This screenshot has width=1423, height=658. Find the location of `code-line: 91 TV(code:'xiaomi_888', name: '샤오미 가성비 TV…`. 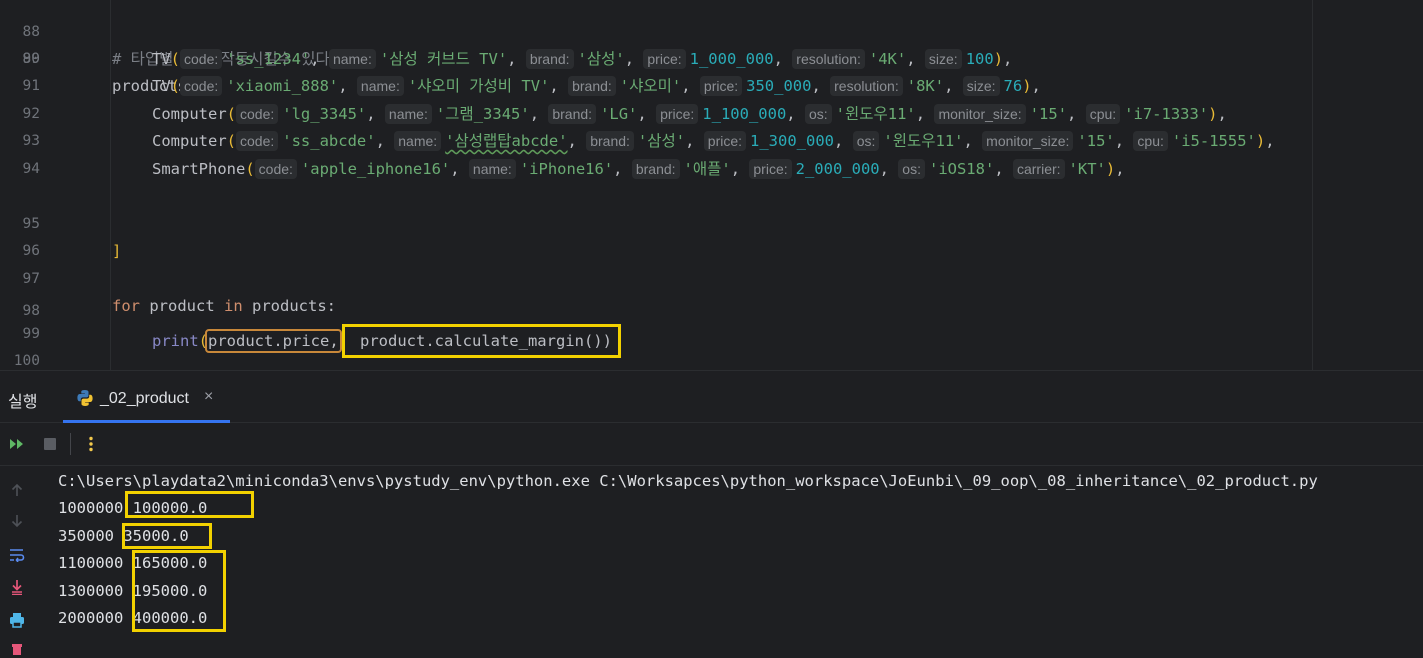

code-line: 91 TV(code:'xiaomi_888', name: '샤오미 가성비 TV… is located at coordinates (711, 86).